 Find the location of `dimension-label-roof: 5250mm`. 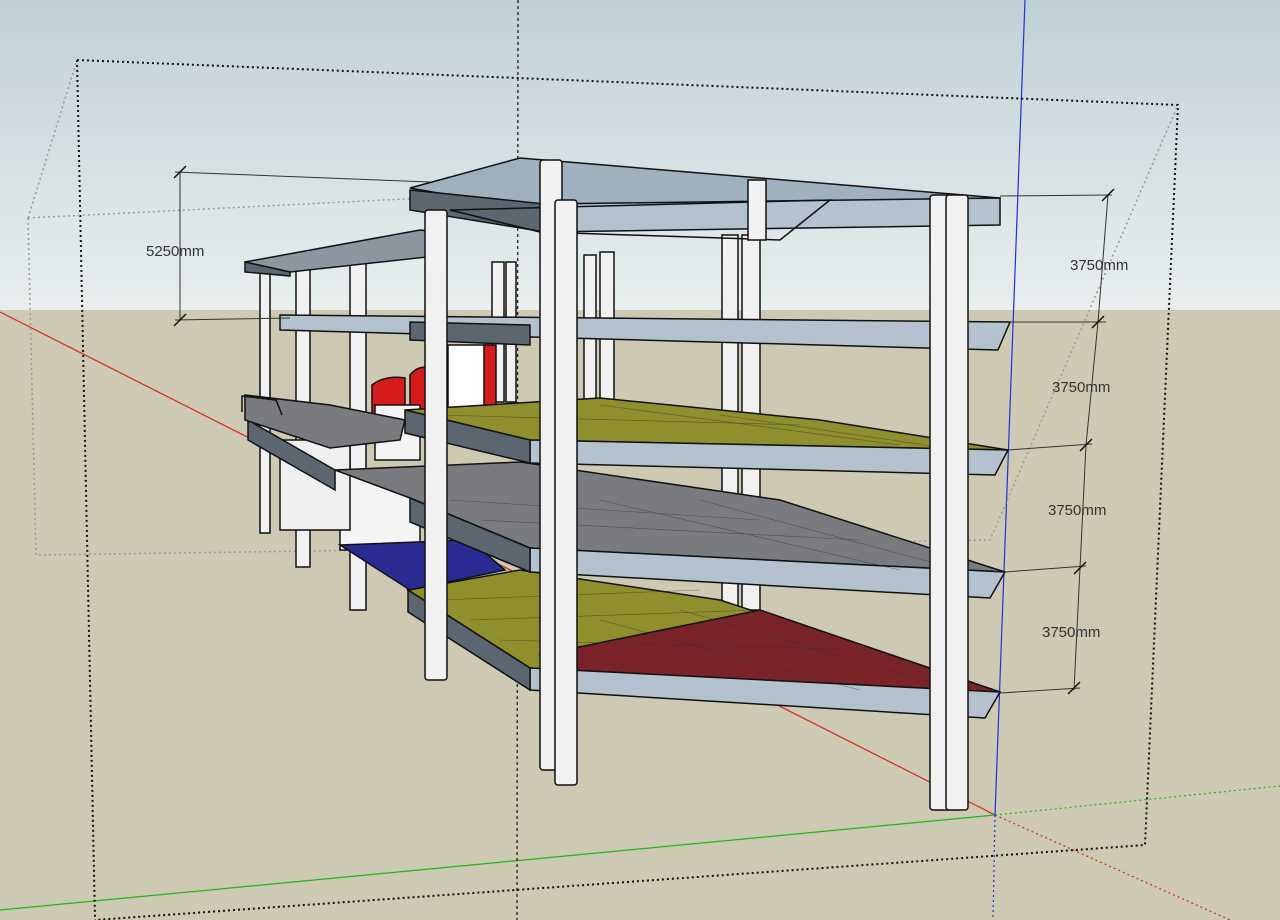

dimension-label-roof: 5250mm is located at coordinates (175, 251).